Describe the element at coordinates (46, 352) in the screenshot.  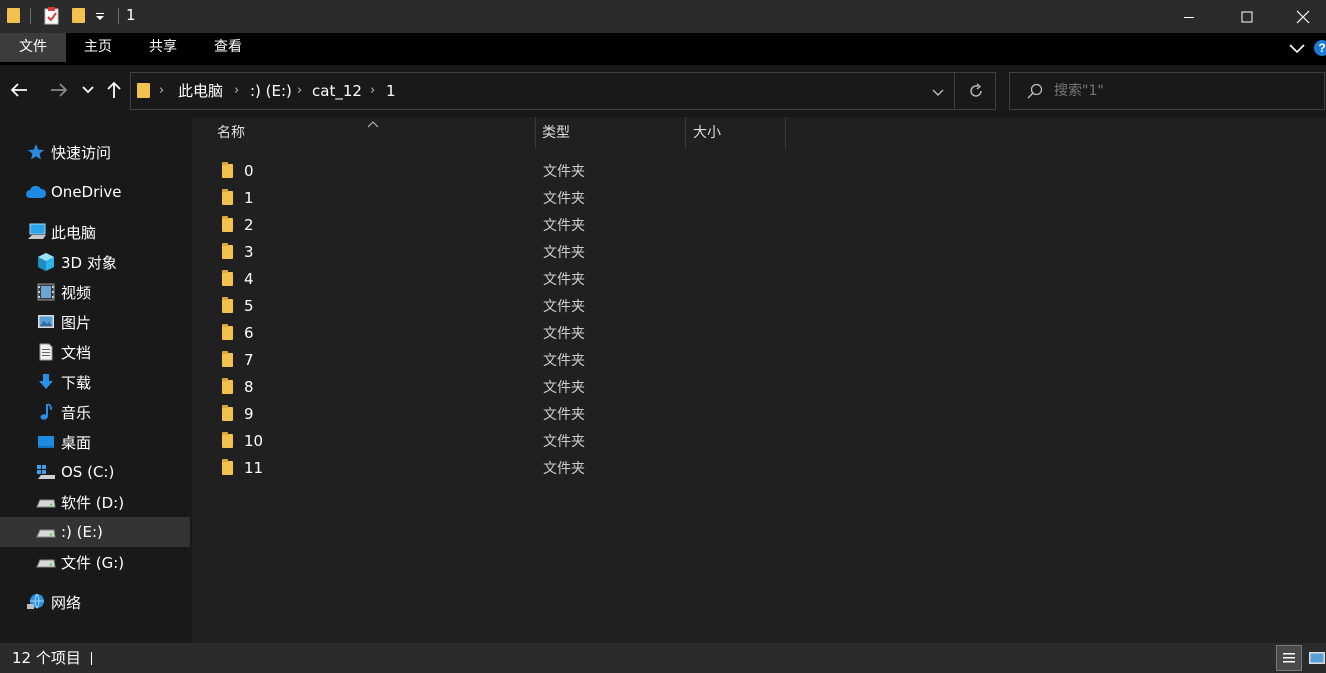
I see `document-icon` at that location.